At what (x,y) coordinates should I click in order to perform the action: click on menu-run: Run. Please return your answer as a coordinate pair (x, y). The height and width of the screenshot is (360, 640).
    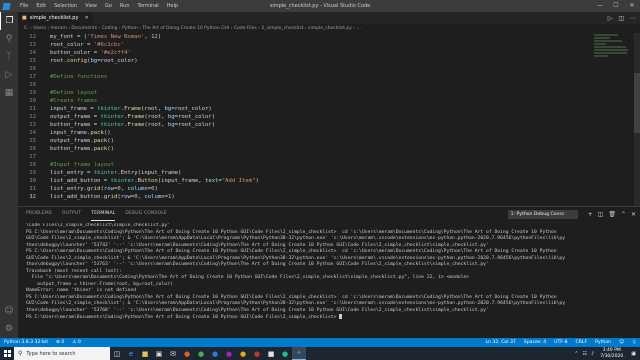
    Looking at the image, I should click on (125, 6).